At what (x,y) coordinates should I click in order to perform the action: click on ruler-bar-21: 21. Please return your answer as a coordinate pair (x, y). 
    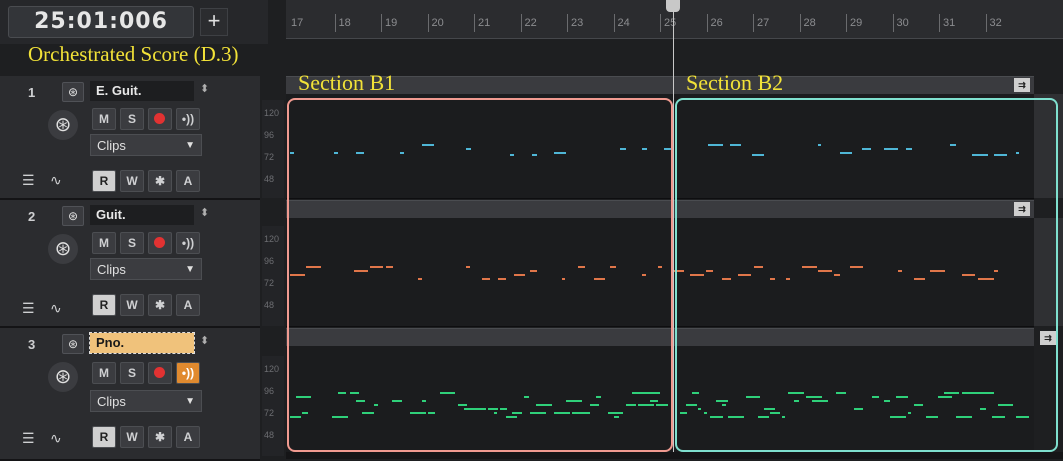
    Looking at the image, I should click on (482, 23).